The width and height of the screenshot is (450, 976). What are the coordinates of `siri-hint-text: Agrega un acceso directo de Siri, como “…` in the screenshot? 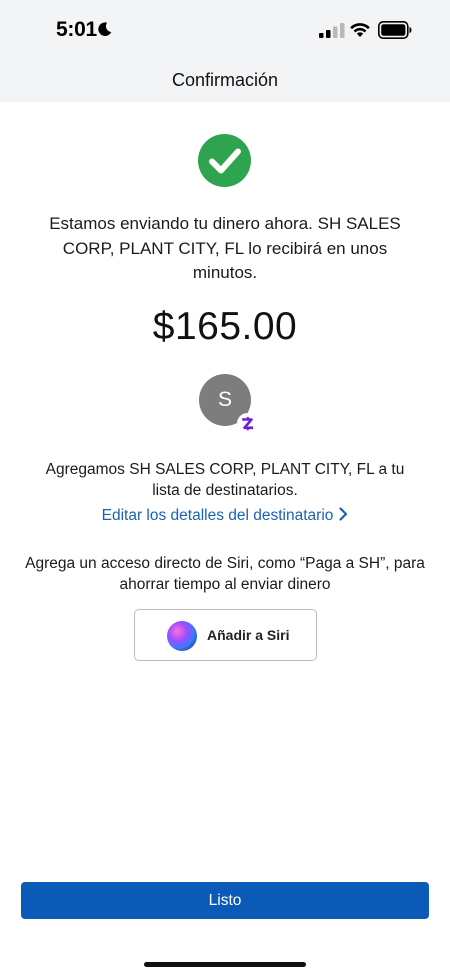 It's located at (225, 574).